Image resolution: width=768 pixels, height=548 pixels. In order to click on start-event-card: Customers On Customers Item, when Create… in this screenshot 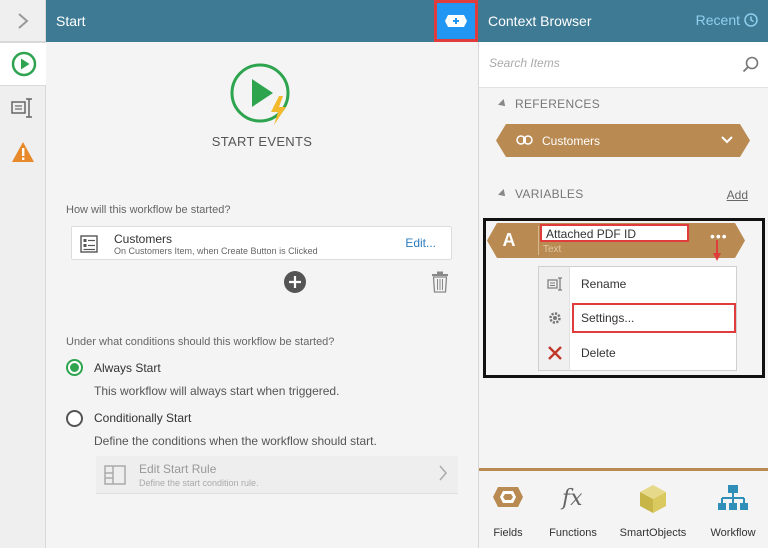, I will do `click(261, 243)`.